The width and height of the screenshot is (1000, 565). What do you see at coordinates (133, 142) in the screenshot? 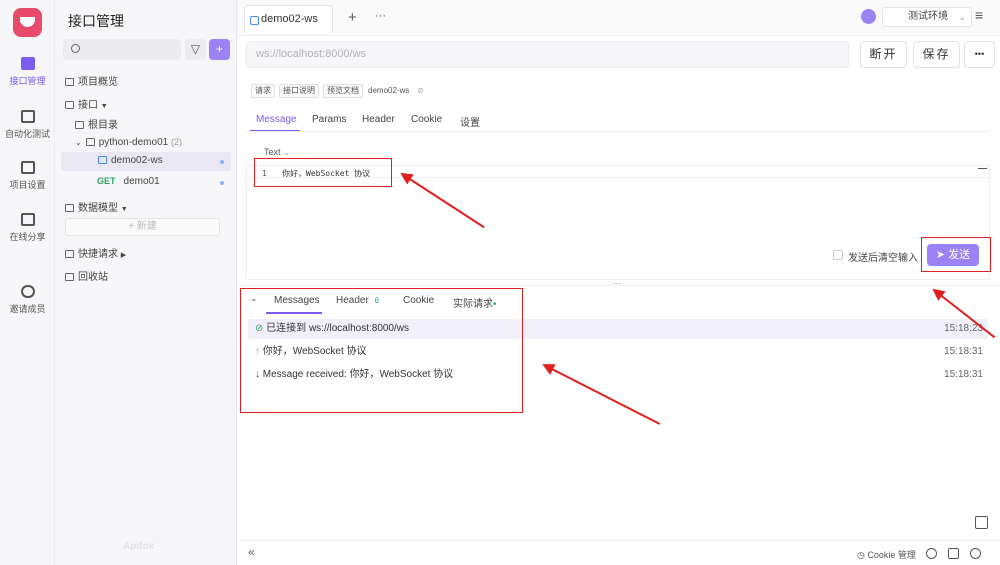
I see `folder-label: python-demo01` at bounding box center [133, 142].